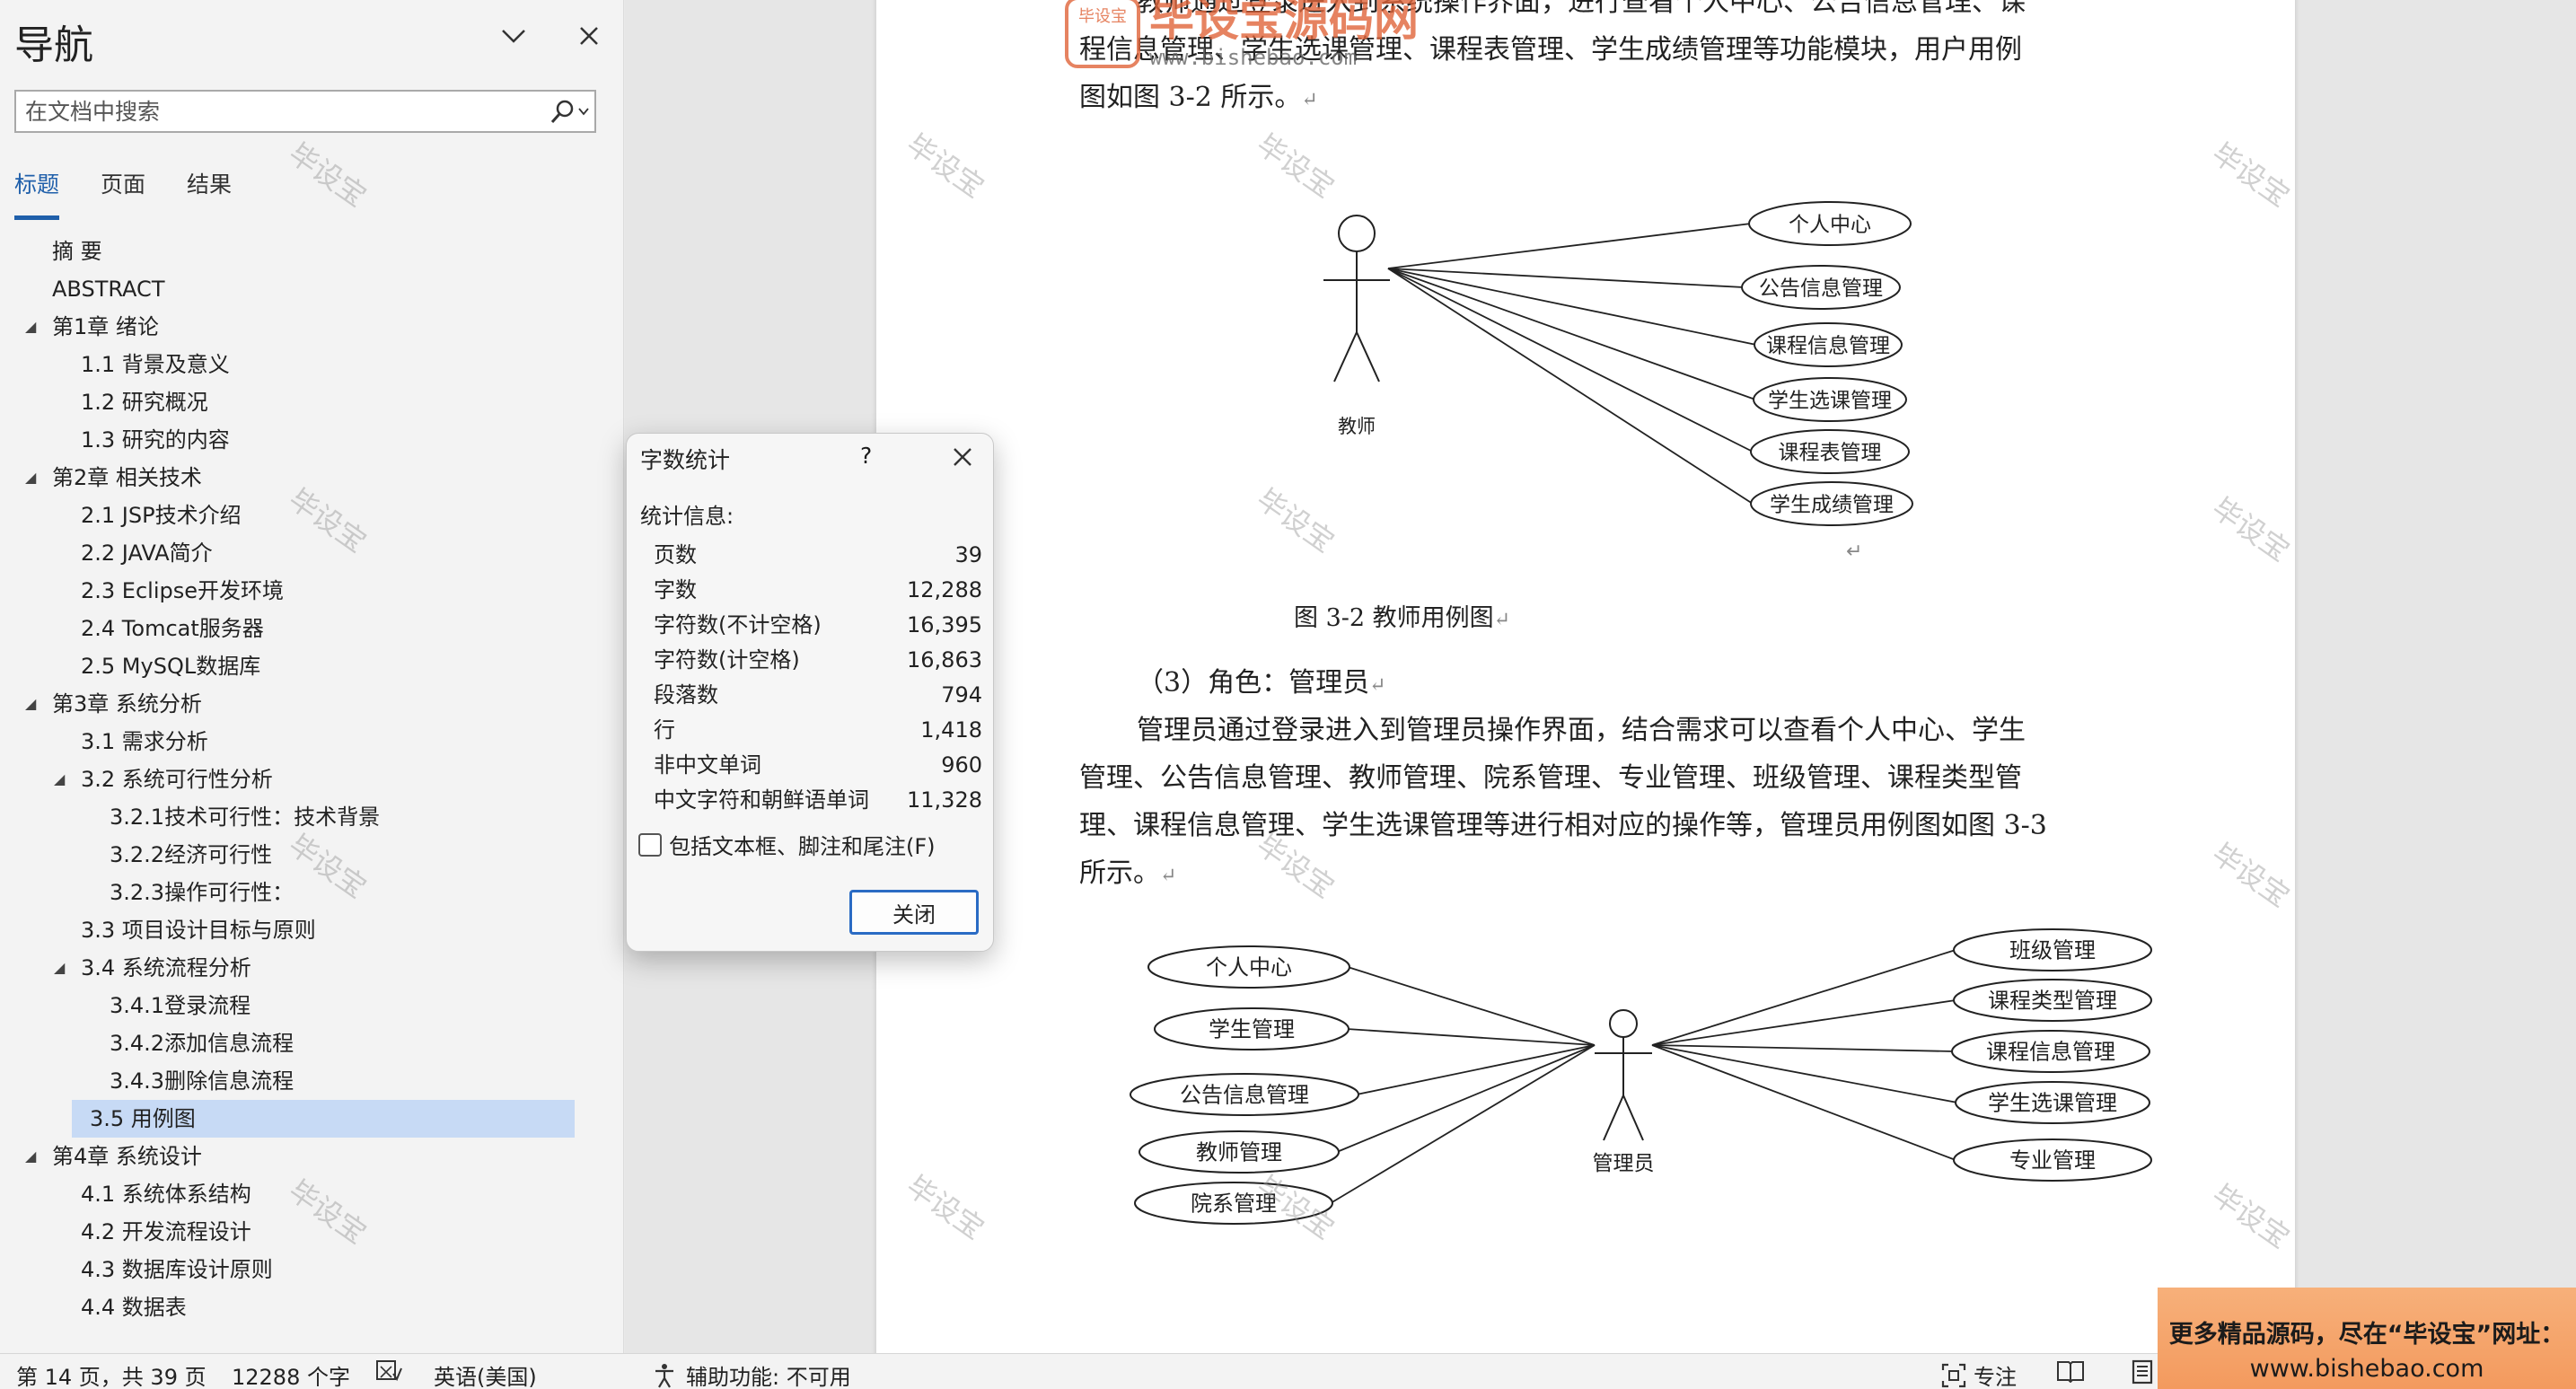 The image size is (2576, 1389). I want to click on nav-heading-item: ◢ 第2章 相关技术, so click(312, 478).